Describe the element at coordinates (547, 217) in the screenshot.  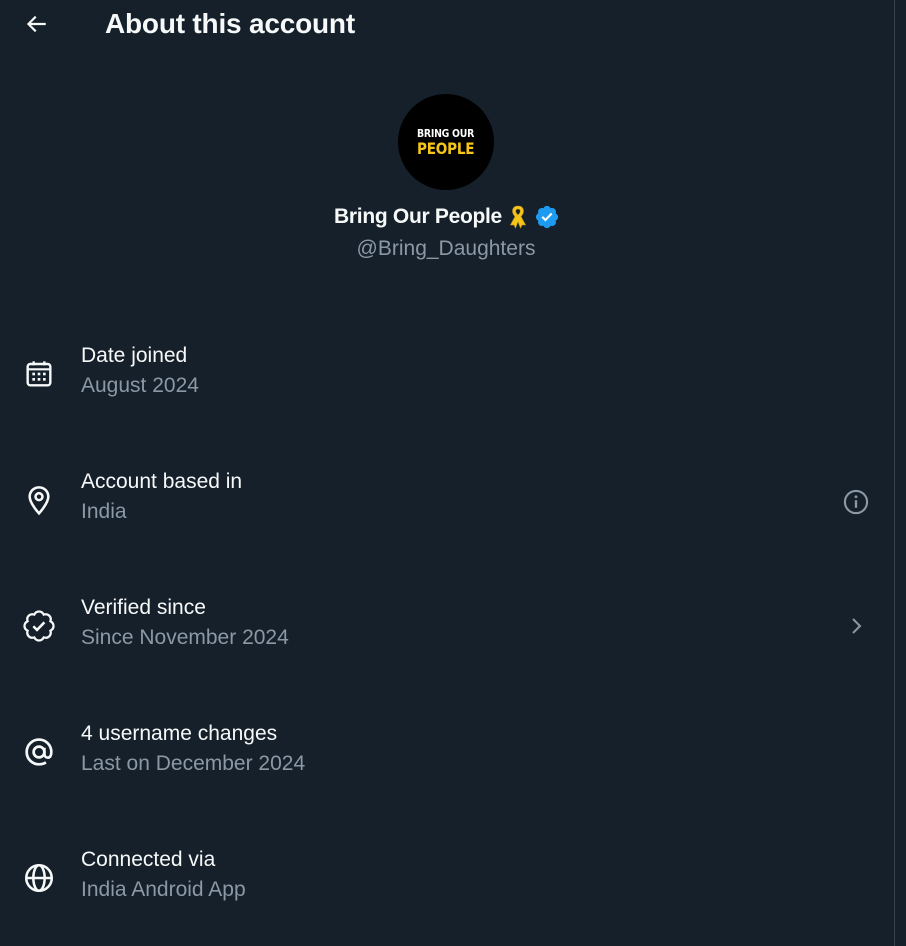
I see `verified-badge-icon` at that location.